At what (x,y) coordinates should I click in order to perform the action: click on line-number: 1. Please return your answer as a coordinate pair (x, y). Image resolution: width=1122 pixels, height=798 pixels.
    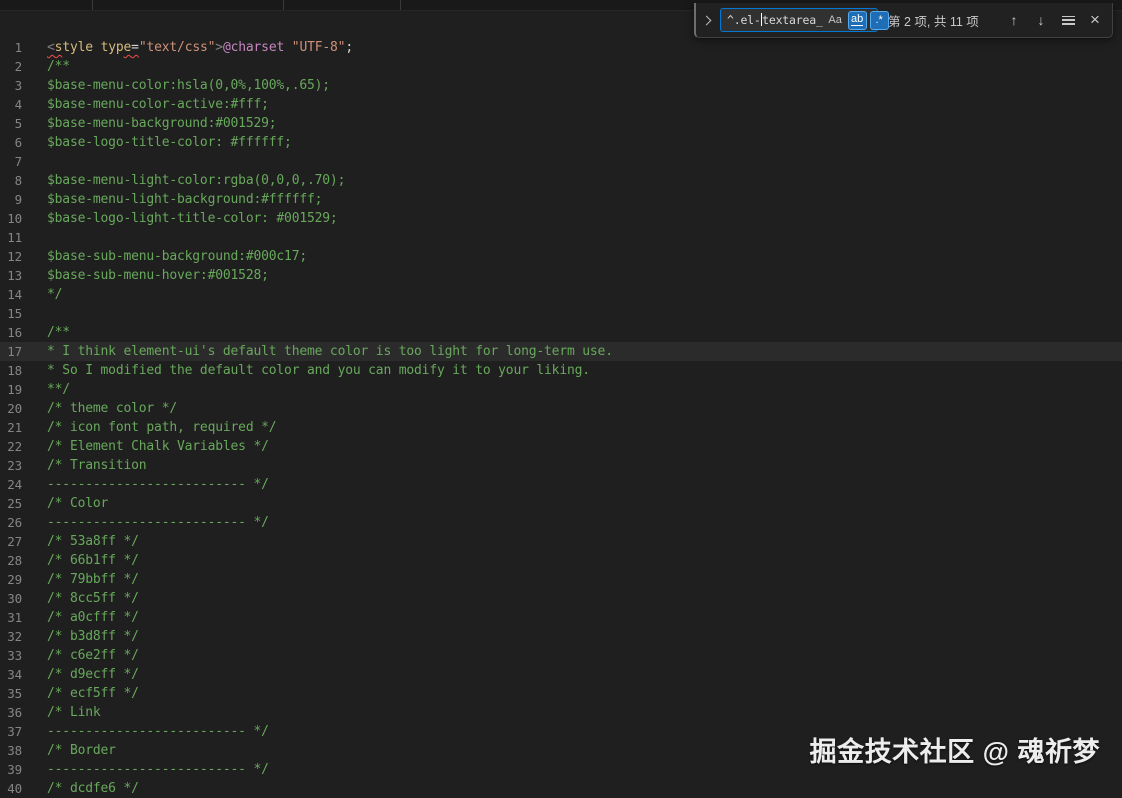
    Looking at the image, I should click on (18, 47).